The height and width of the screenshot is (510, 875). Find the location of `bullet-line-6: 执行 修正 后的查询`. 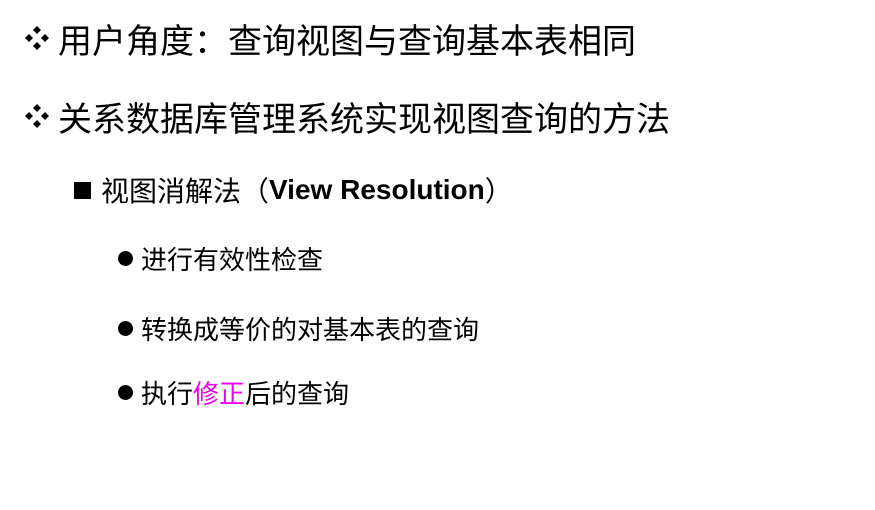

bullet-line-6: 执行 修正 后的查询 is located at coordinates (233, 392).